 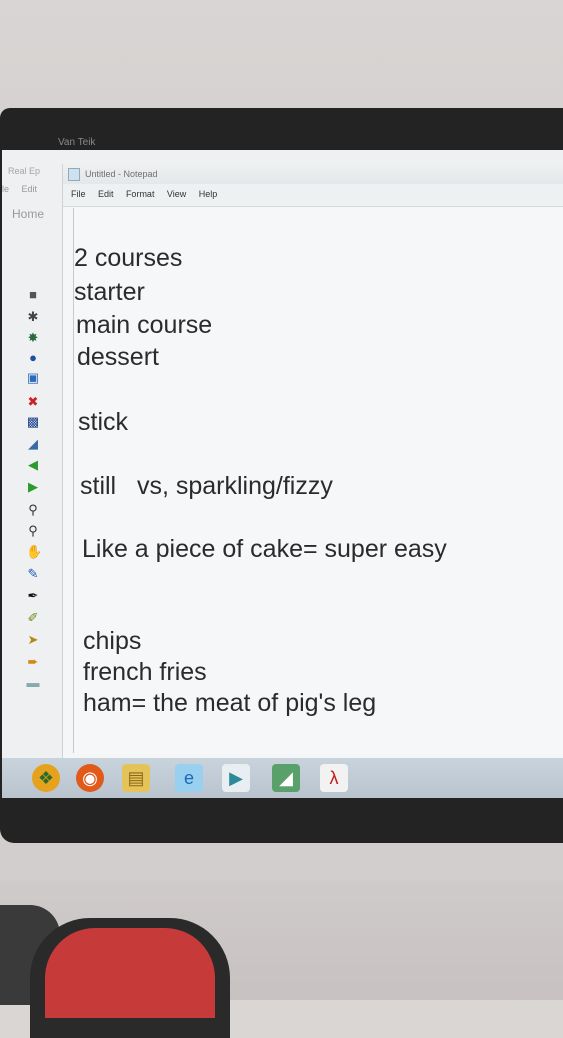 I want to click on zoom-out-icon: ⚲, so click(x=33, y=531).